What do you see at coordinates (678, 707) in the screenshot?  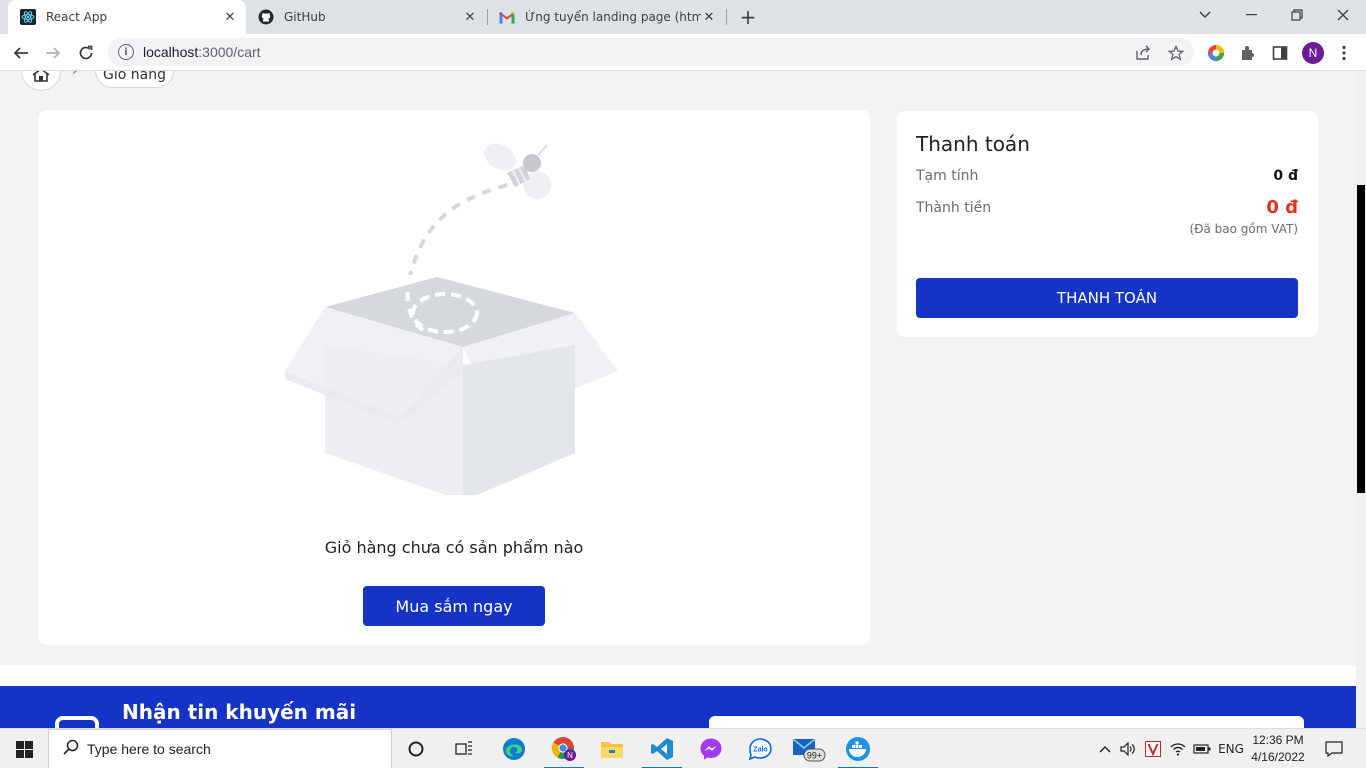 I see `newsletter-banner: Nhận tin khuyến mãi` at bounding box center [678, 707].